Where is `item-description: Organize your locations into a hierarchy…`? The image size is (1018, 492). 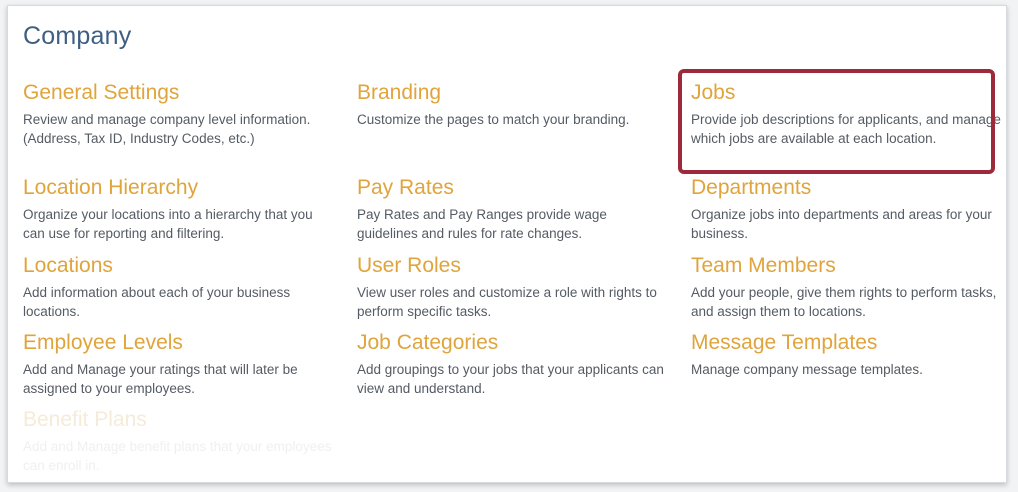
item-description: Organize your locations into a hierarchy… is located at coordinates (168, 224).